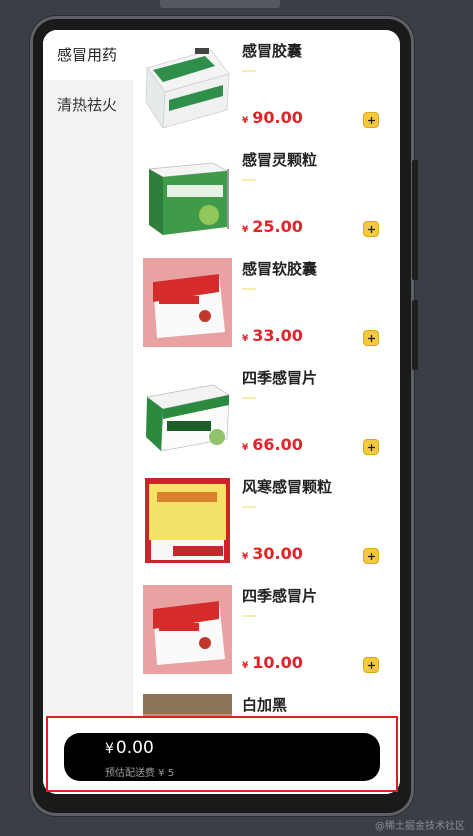 The height and width of the screenshot is (836, 473). I want to click on product-item: 感冒灵颗粒 ¥25.00, so click(266, 193).